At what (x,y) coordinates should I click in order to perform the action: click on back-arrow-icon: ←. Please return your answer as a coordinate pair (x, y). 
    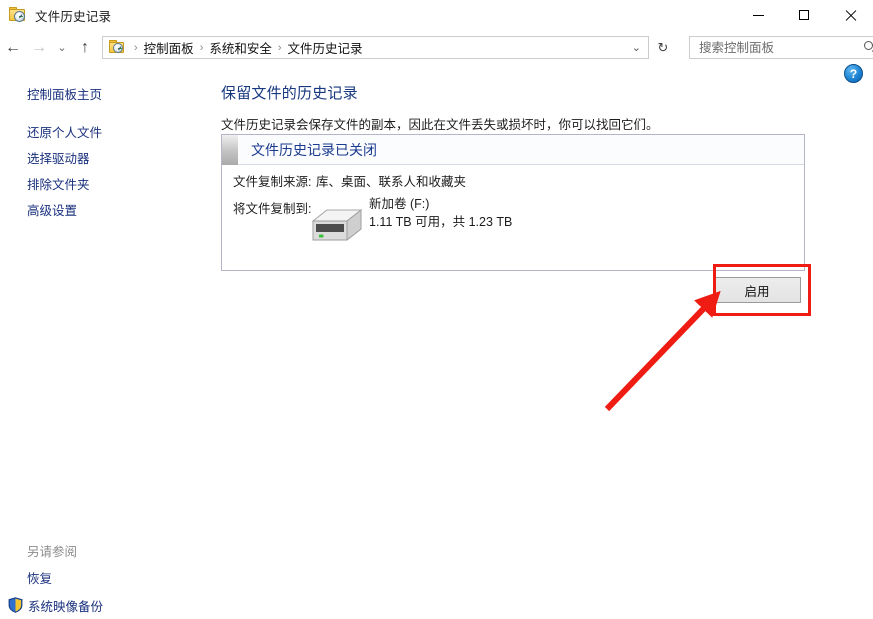
    Looking at the image, I should click on (13, 47).